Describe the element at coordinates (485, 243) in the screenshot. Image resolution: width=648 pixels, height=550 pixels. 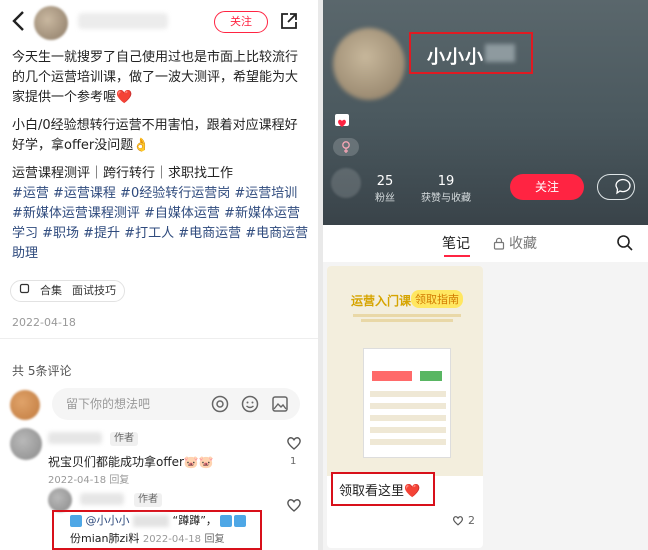
I see `profile-tabs: 笔记 收藏` at that location.